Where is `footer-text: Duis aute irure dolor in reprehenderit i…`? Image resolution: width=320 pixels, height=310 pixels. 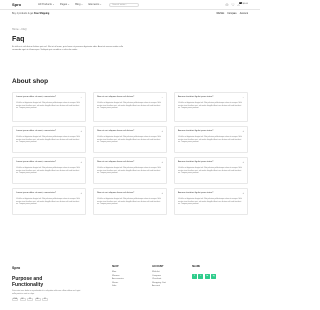 footer-text: Duis aute irure dolor in reprehenderit i… is located at coordinates (46, 292).